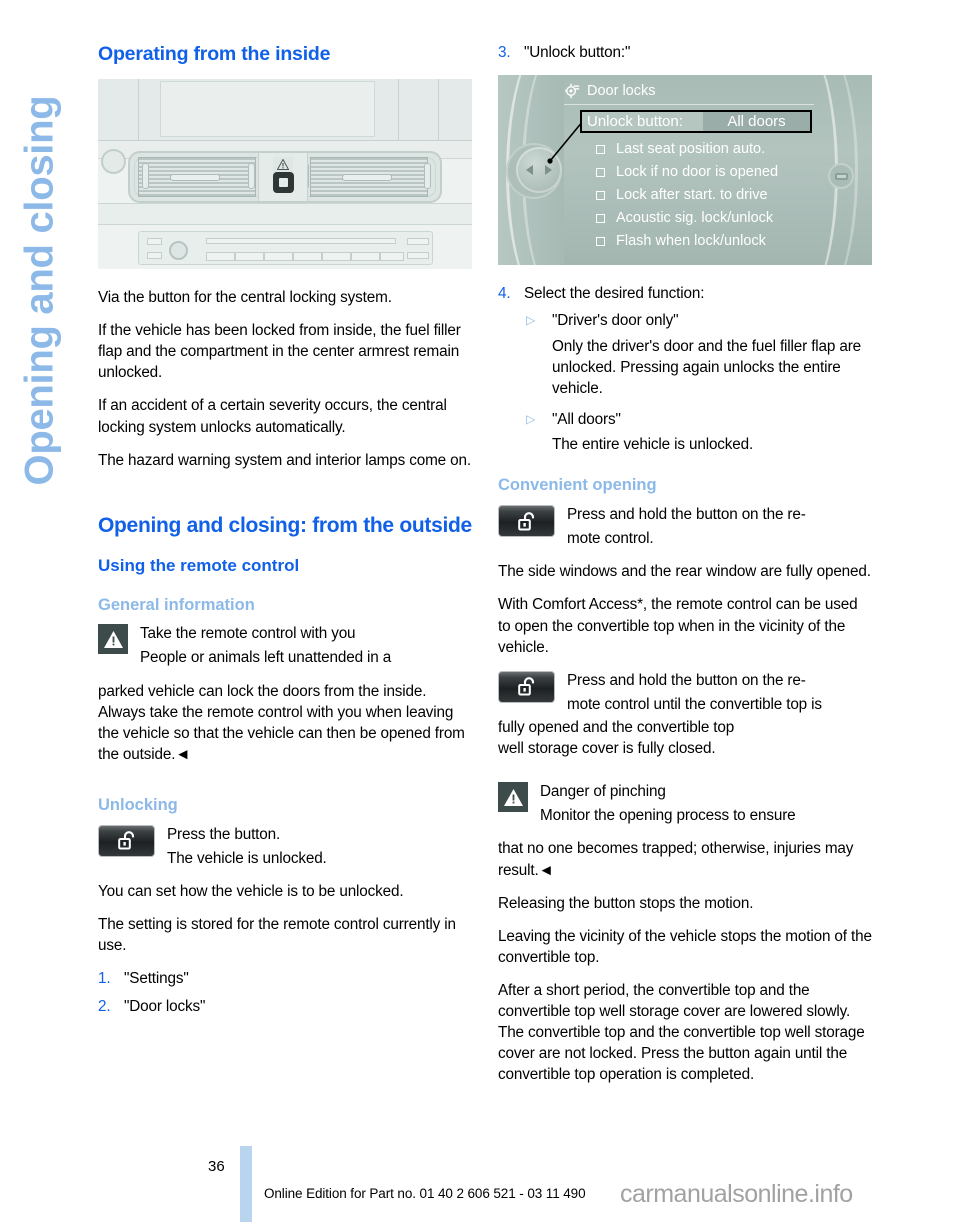  What do you see at coordinates (195, 177) in the screenshot?
I see `vent-slider-left` at bounding box center [195, 177].